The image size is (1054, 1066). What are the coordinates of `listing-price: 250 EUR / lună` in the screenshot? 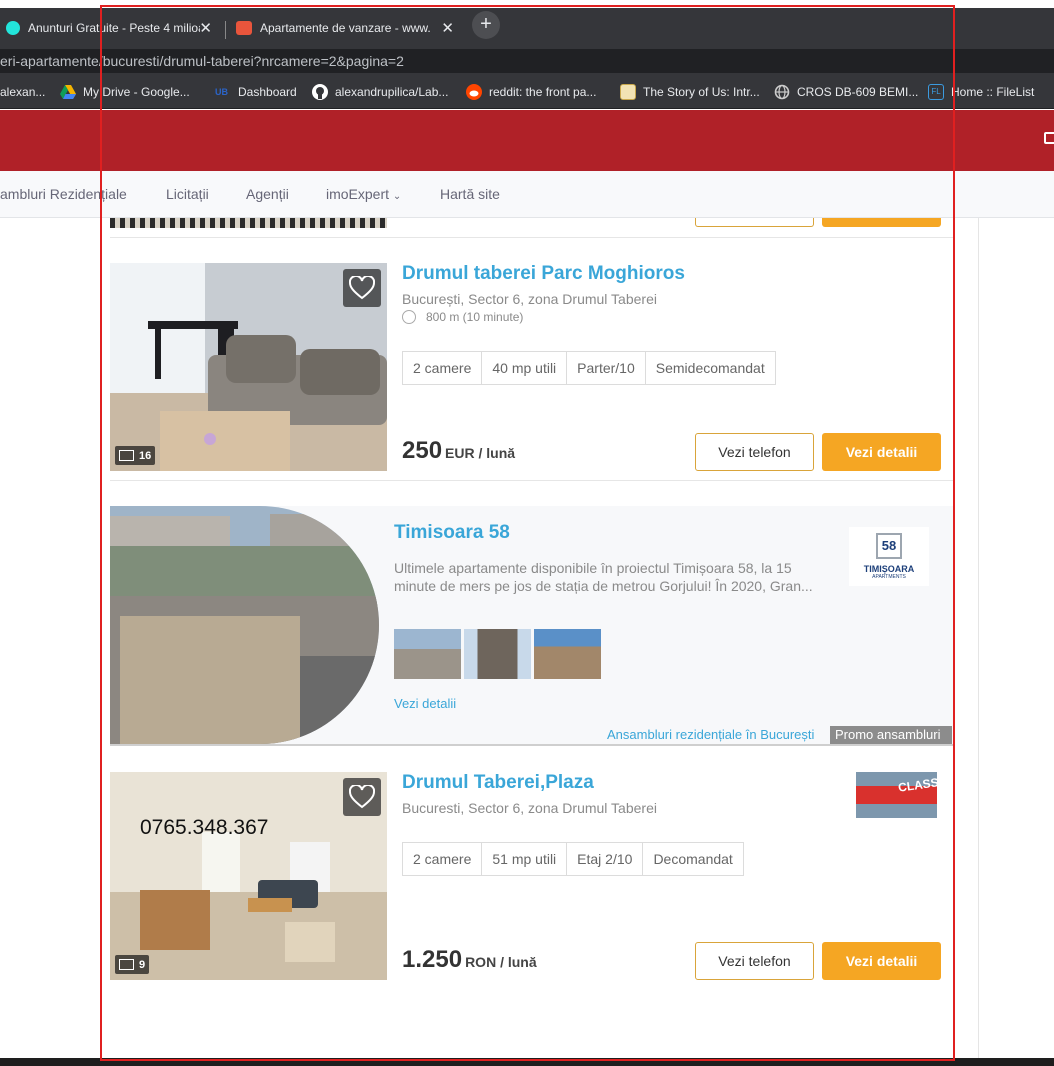 It's located at (458, 451).